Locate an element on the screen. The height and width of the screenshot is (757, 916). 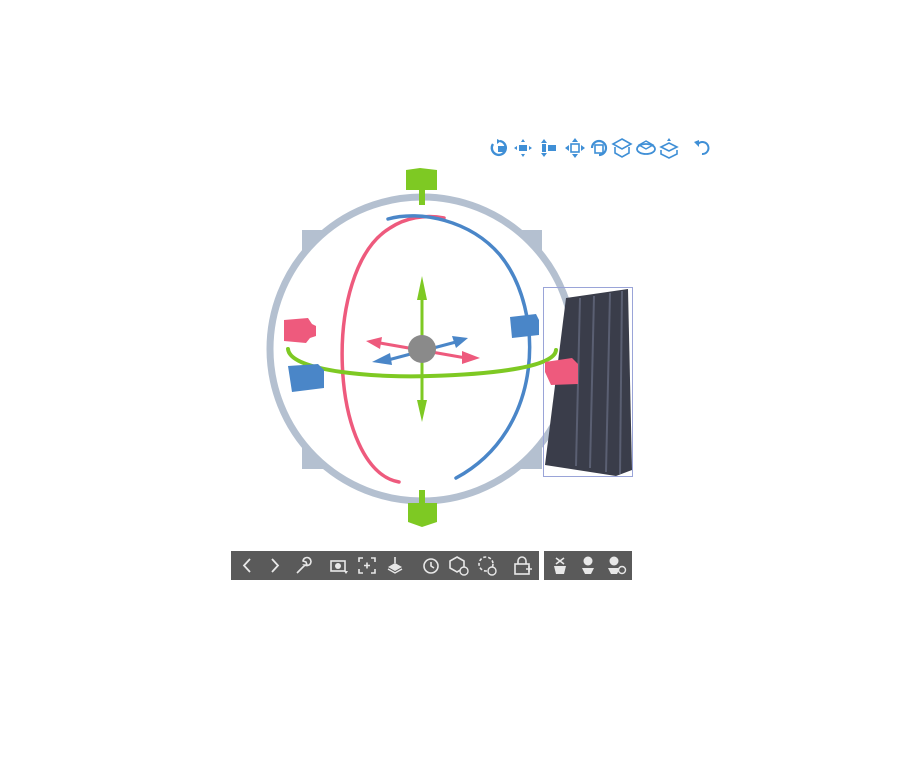
scale-handle-z-left is located at coordinates (306, 378).